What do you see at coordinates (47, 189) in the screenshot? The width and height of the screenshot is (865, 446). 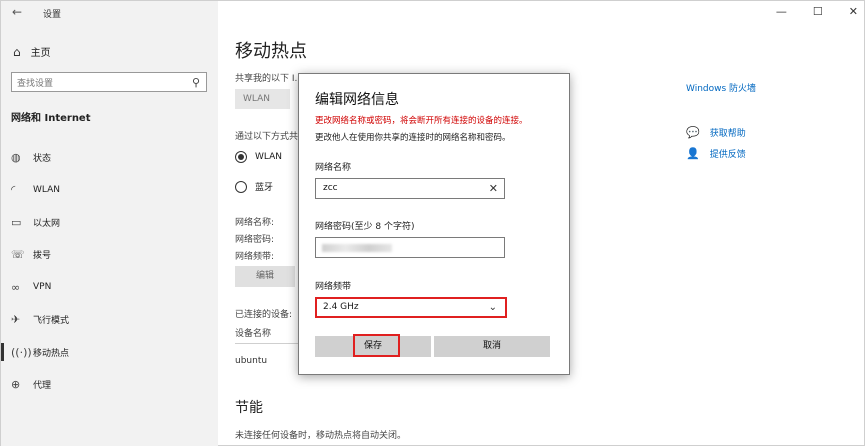 I see `sidebar-item-label: WLAN` at bounding box center [47, 189].